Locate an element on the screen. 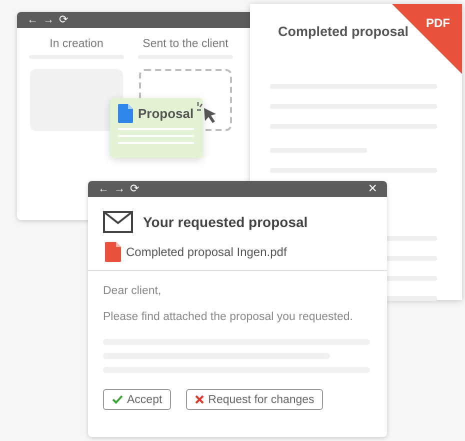 Image resolution: width=465 pixels, height=441 pixels. document-title: Completed proposal is located at coordinates (343, 31).